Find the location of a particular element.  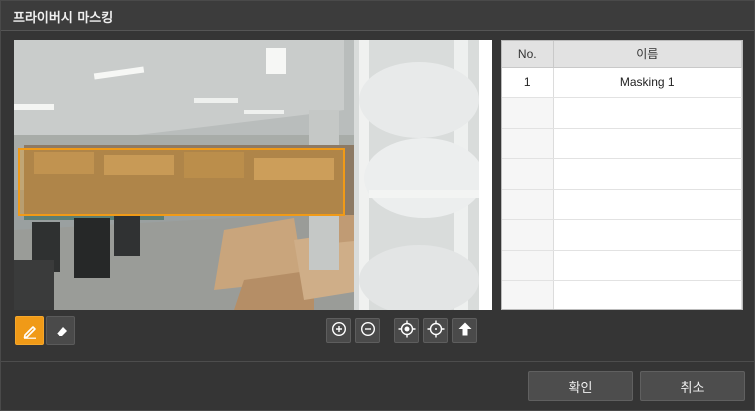

move-up-button is located at coordinates (464, 330).